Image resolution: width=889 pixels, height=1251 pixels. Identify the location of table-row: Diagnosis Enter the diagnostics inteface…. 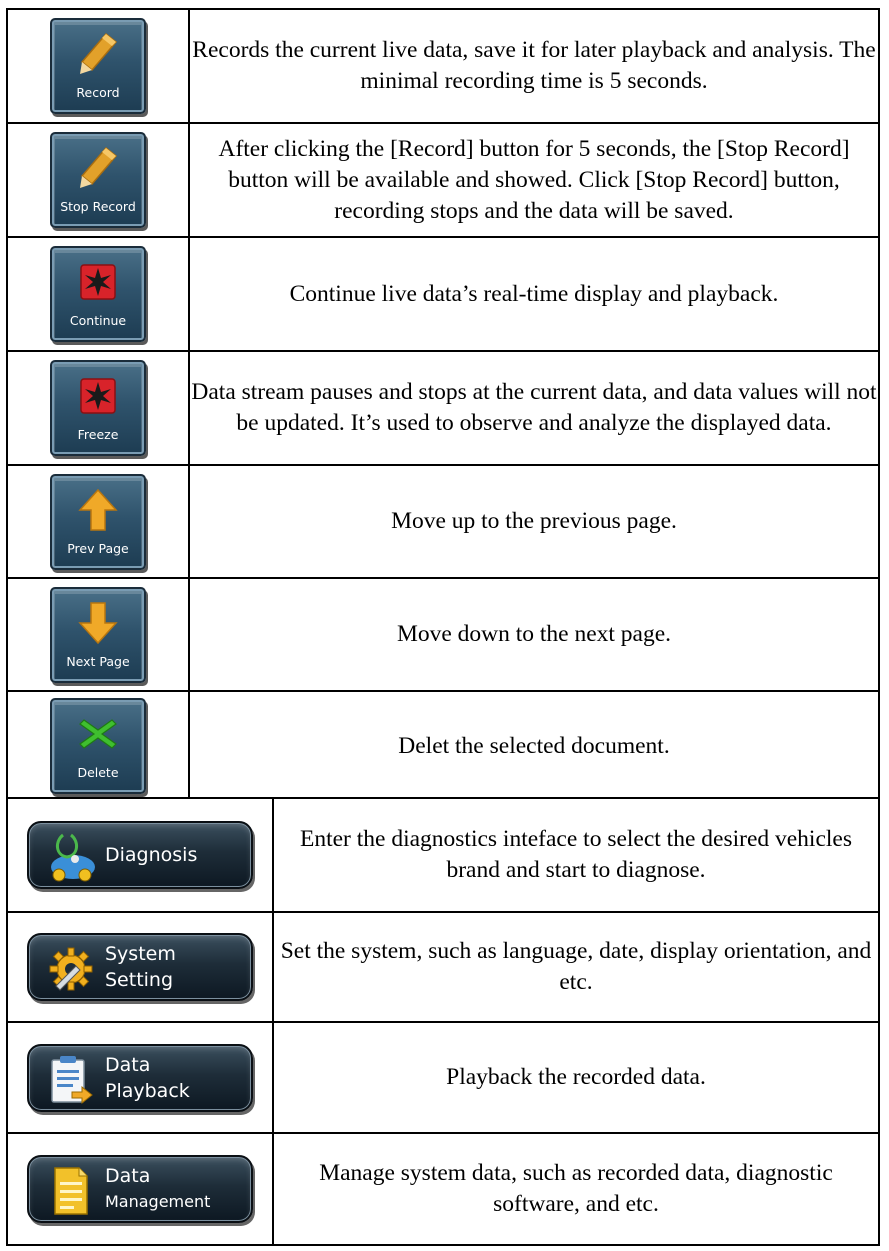
(443, 855).